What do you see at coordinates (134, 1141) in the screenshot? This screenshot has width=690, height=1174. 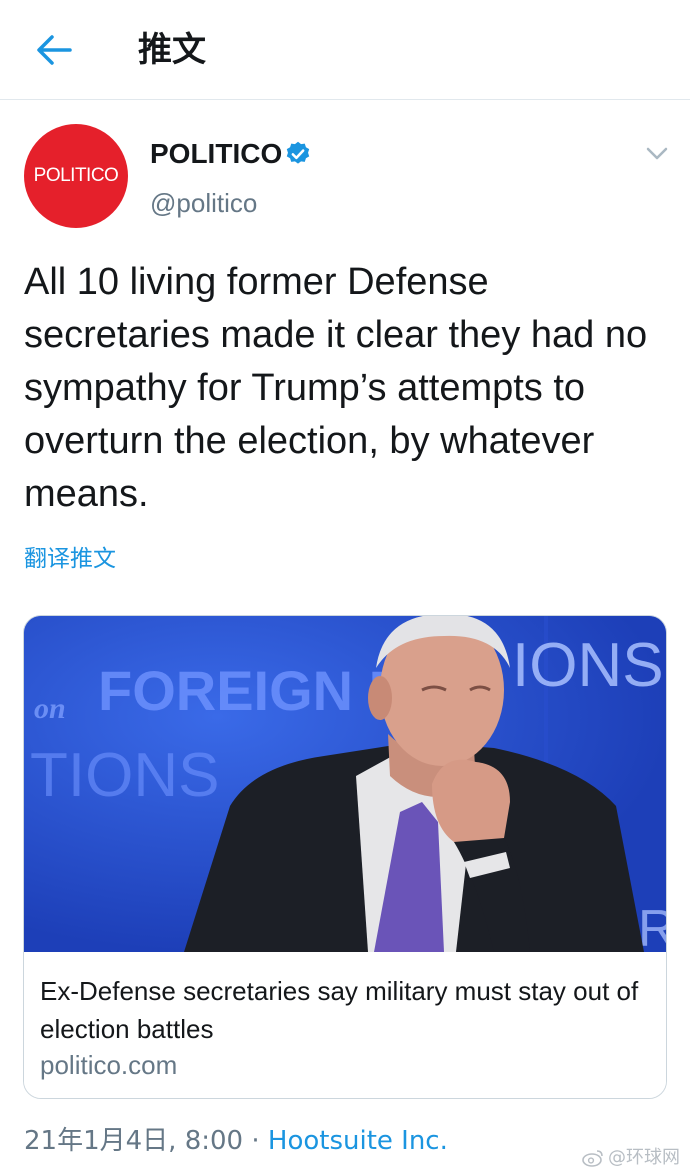 I see `tweet-timestamp: 21年1月4日, 8:00` at bounding box center [134, 1141].